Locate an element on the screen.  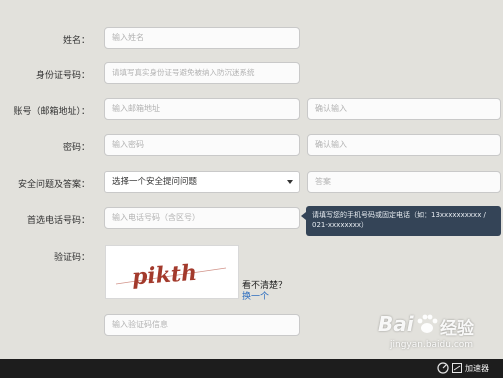
accelerator-label: 加速器 is located at coordinates (477, 368).